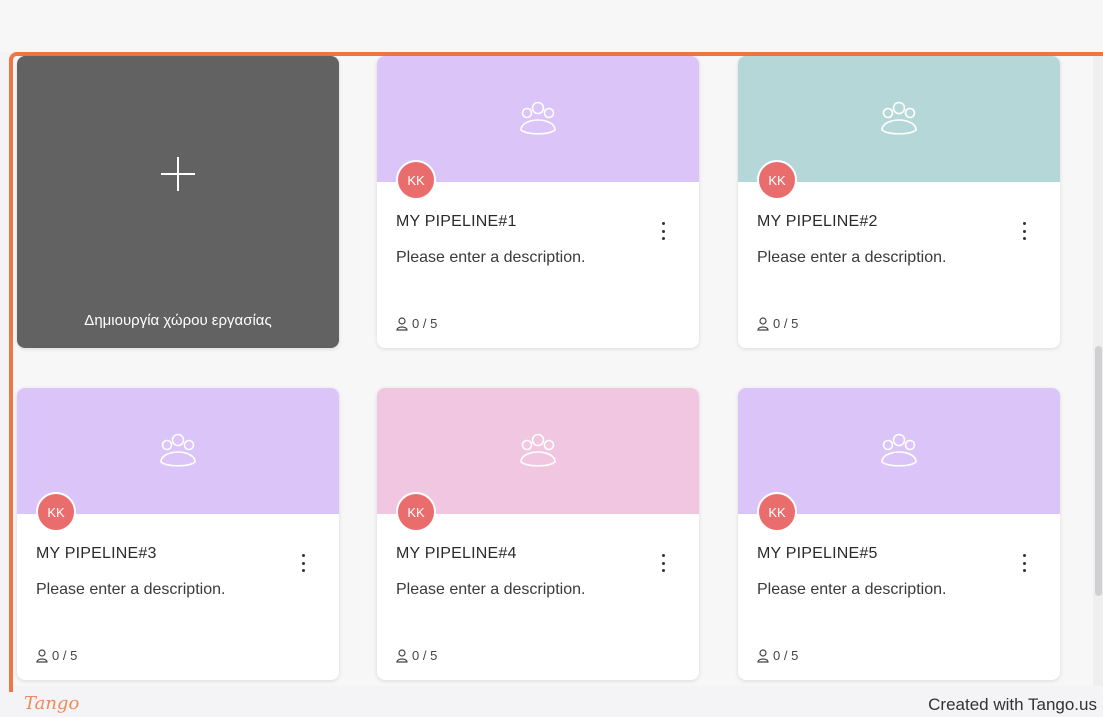 The image size is (1103, 717). What do you see at coordinates (456, 554) in the screenshot?
I see `card-title: MY PIPELINE#4` at bounding box center [456, 554].